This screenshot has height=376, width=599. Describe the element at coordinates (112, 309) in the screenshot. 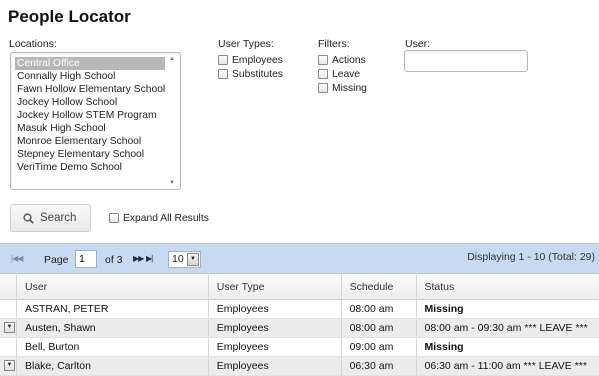

I see `user-cell: ASTRAN, PETER` at that location.